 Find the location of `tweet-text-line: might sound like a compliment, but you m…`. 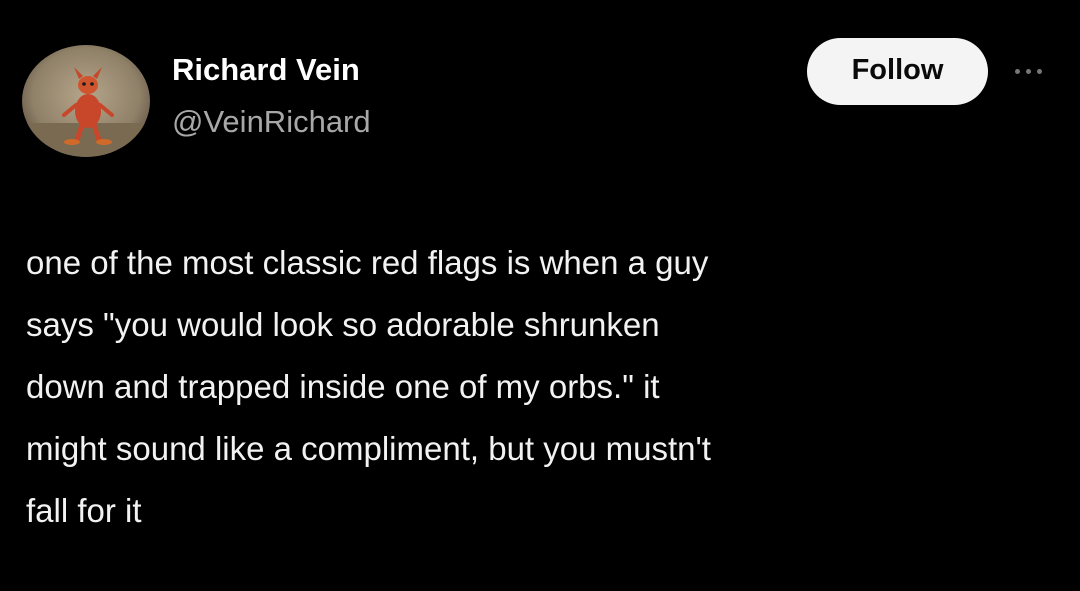

tweet-text-line: might sound like a compliment, but you m… is located at coordinates (368, 448).